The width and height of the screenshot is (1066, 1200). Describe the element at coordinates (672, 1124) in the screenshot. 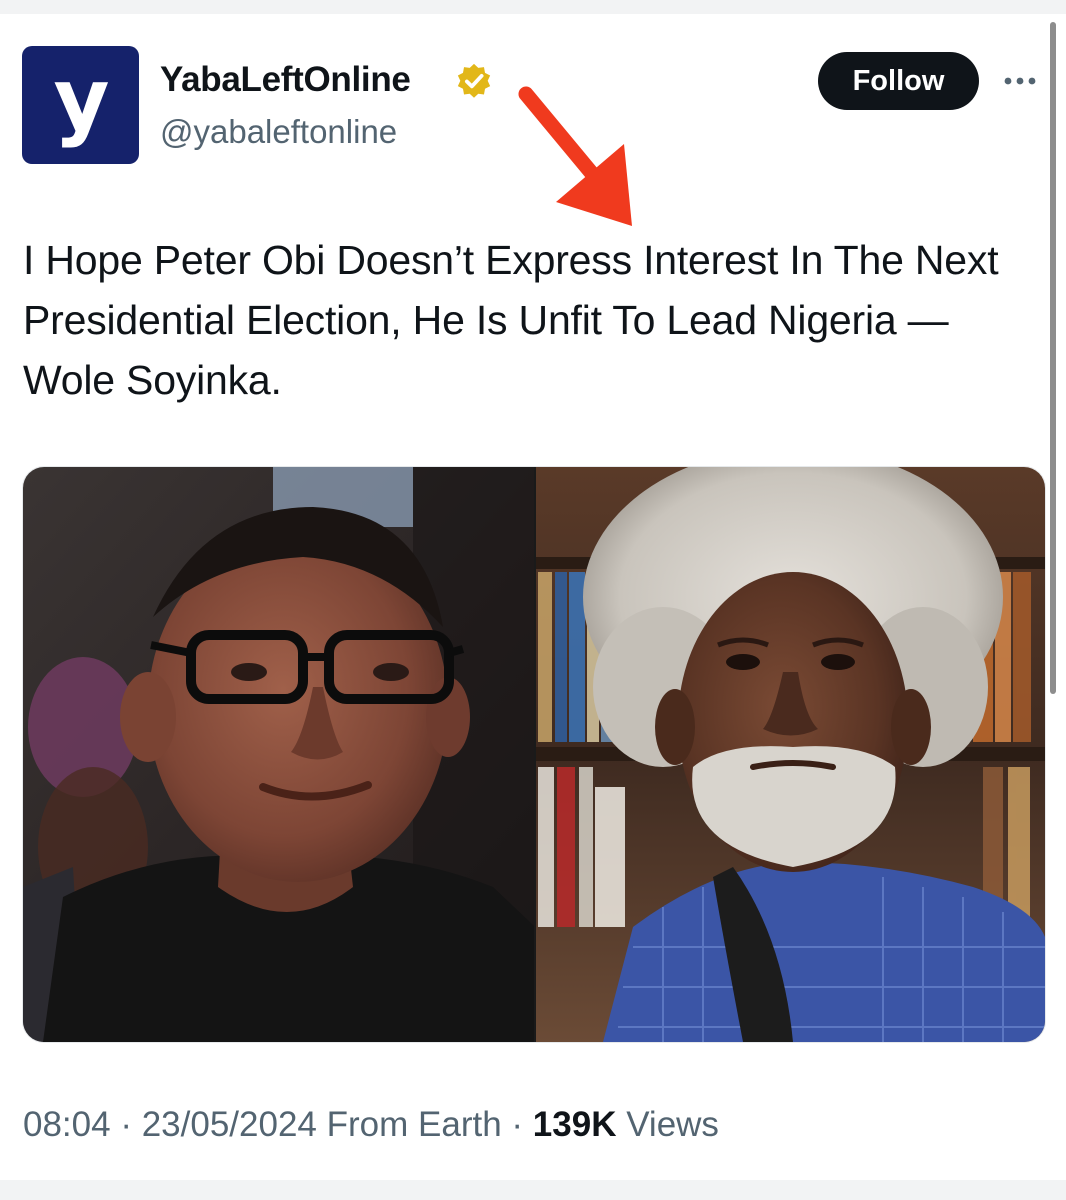

I see `views-label: Views` at that location.